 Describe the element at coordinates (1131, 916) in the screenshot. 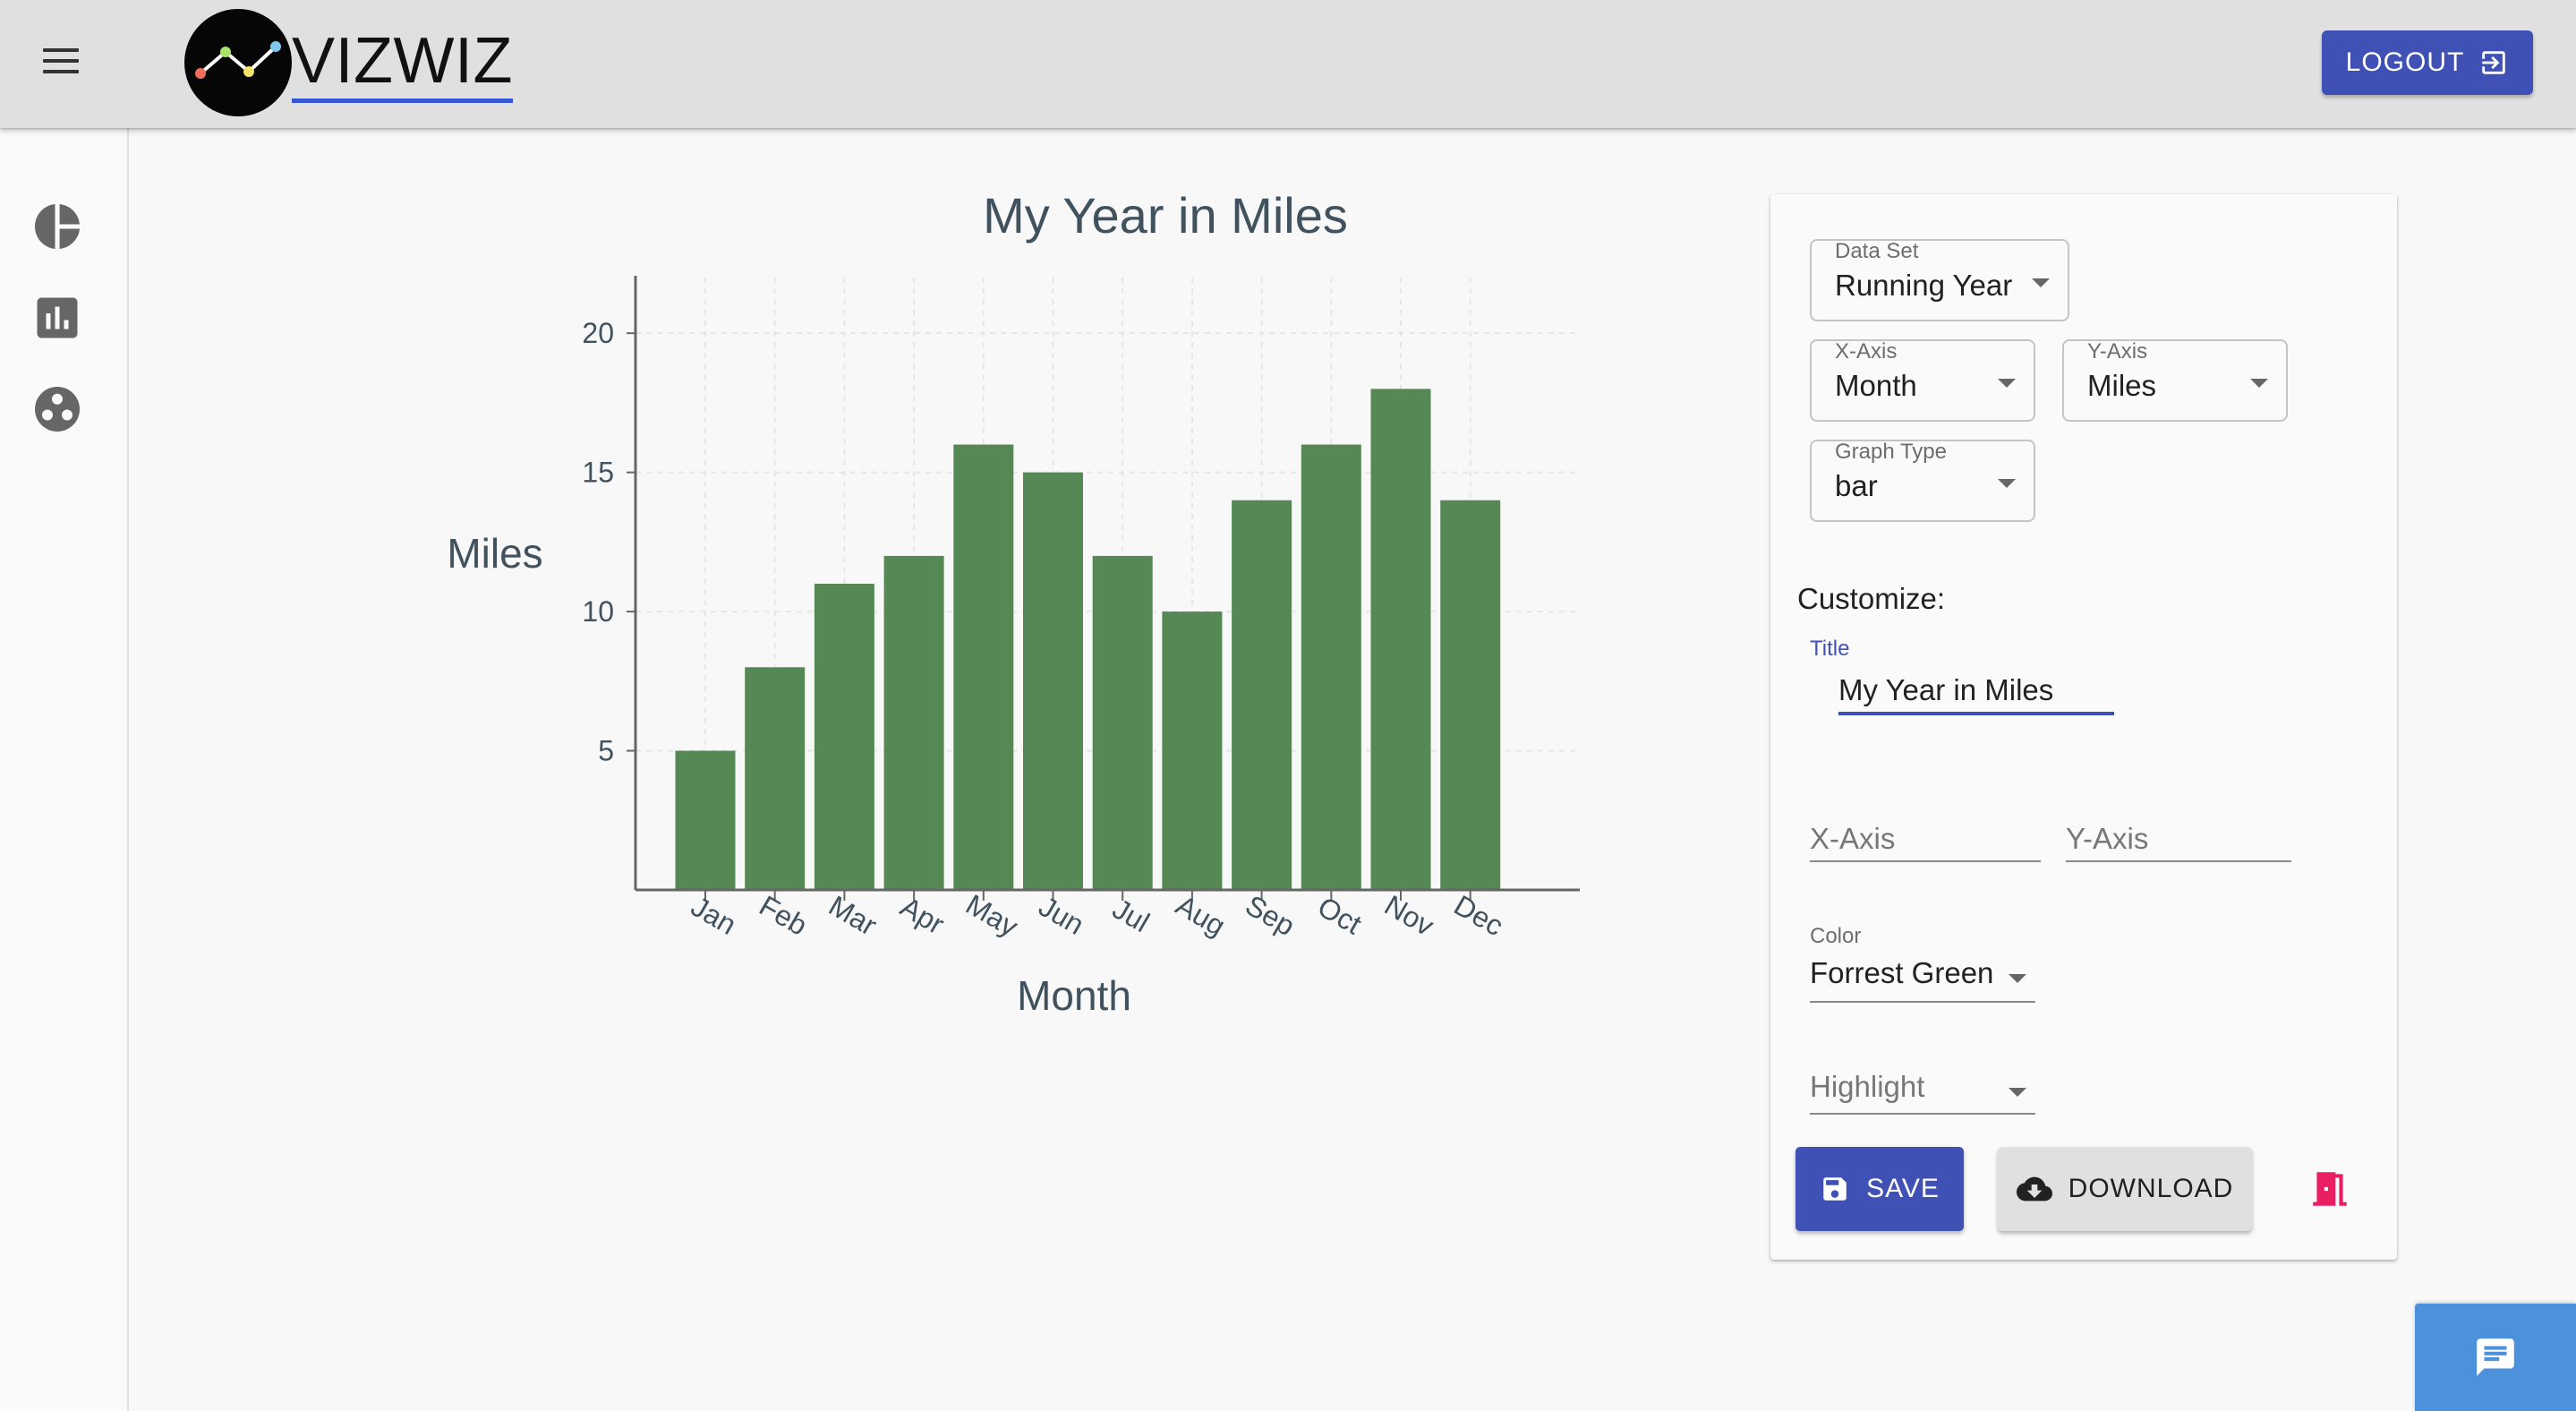

I see `x-tick-label: Jul` at that location.